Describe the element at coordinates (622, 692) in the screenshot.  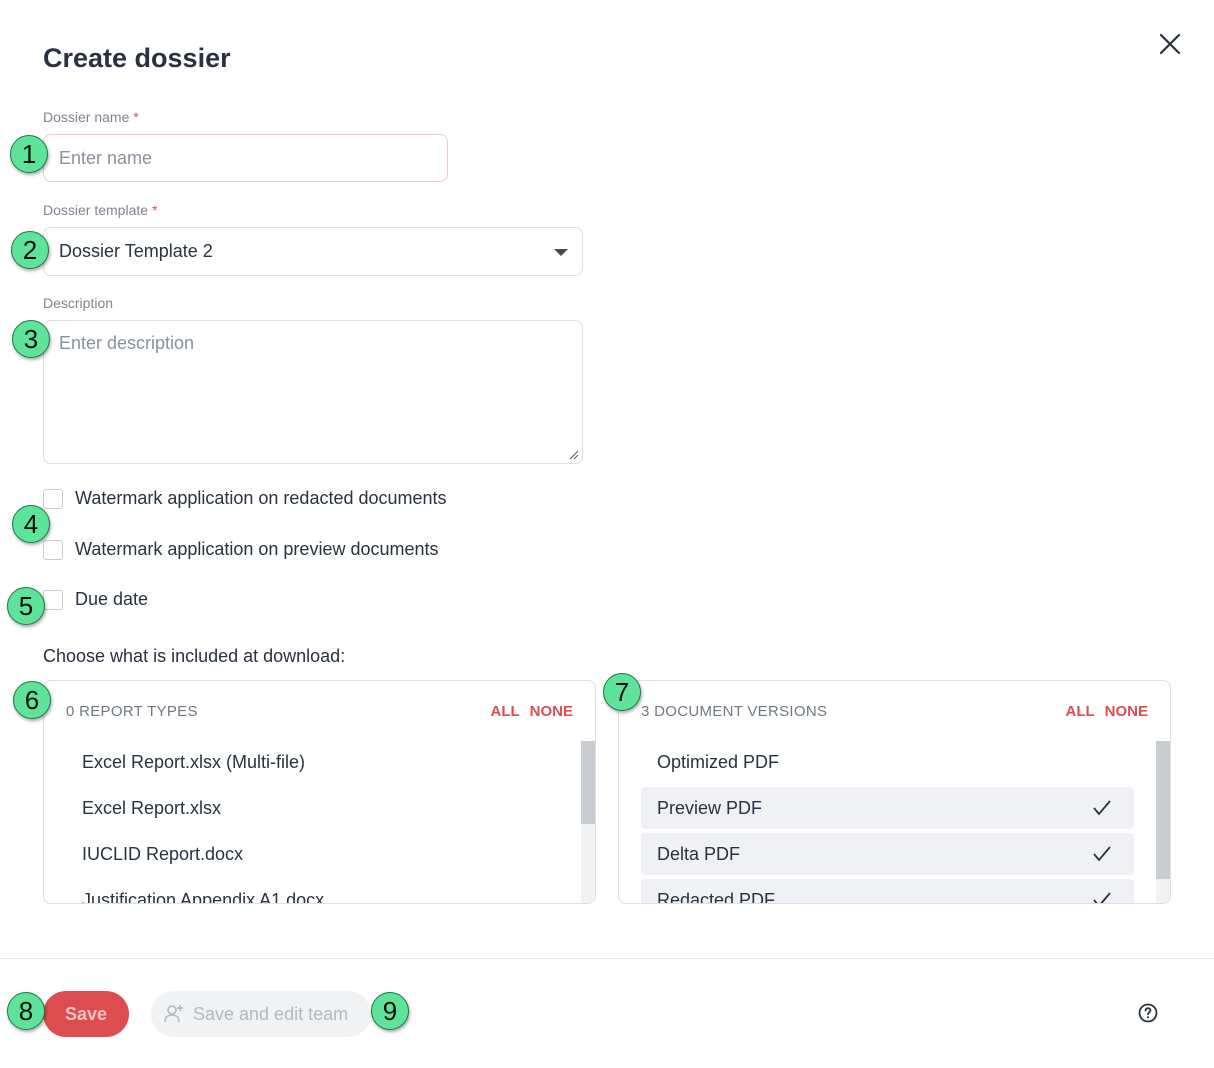
I see `annotation-badge-7: 7` at that location.